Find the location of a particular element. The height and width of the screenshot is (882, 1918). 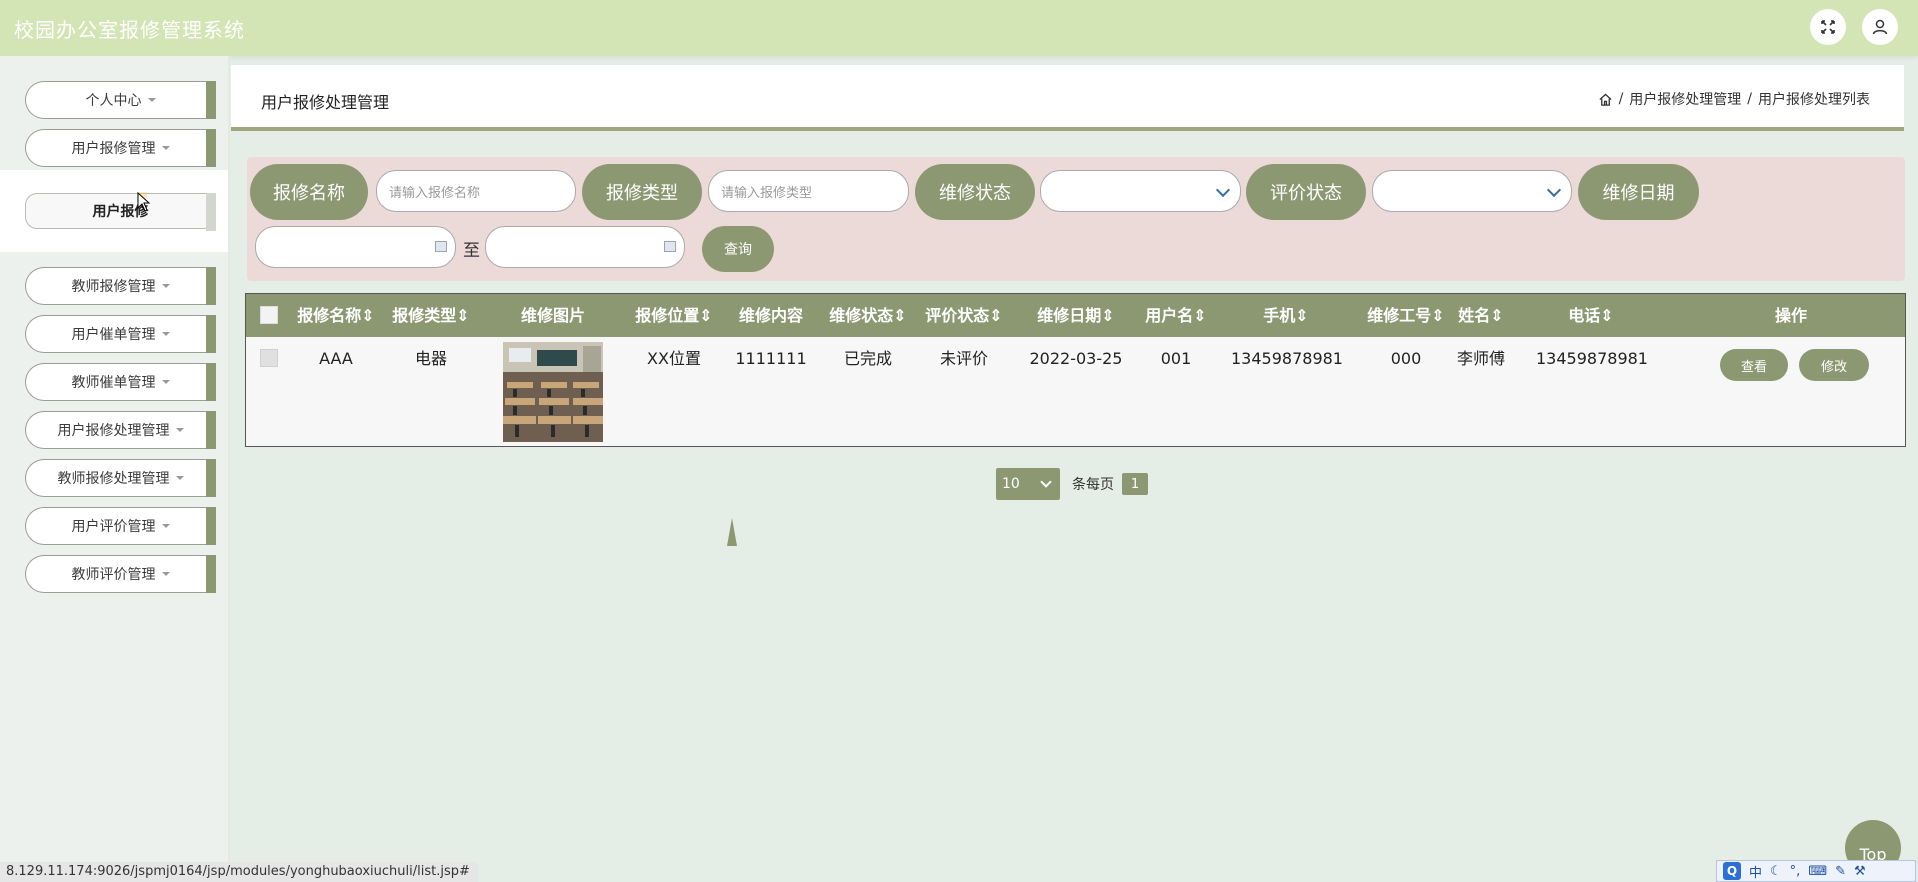

sidebar-item-user-reminder-management: 用户催单管理 is located at coordinates (120, 334).